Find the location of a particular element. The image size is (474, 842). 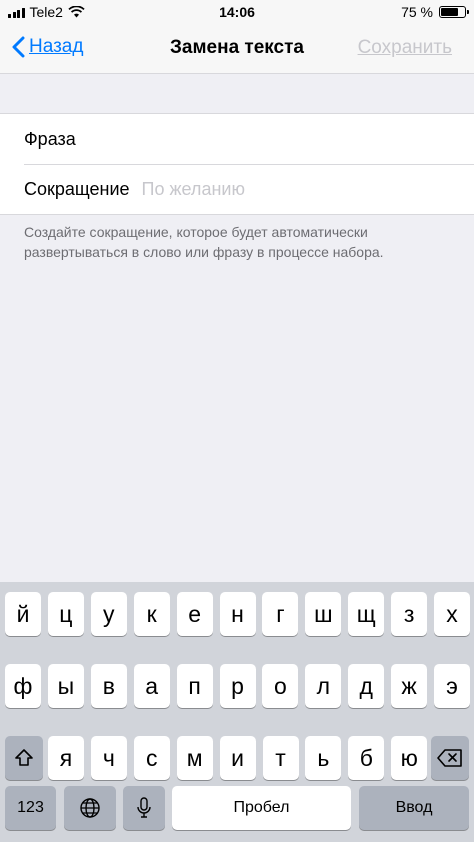

key-с: с is located at coordinates (151, 758).